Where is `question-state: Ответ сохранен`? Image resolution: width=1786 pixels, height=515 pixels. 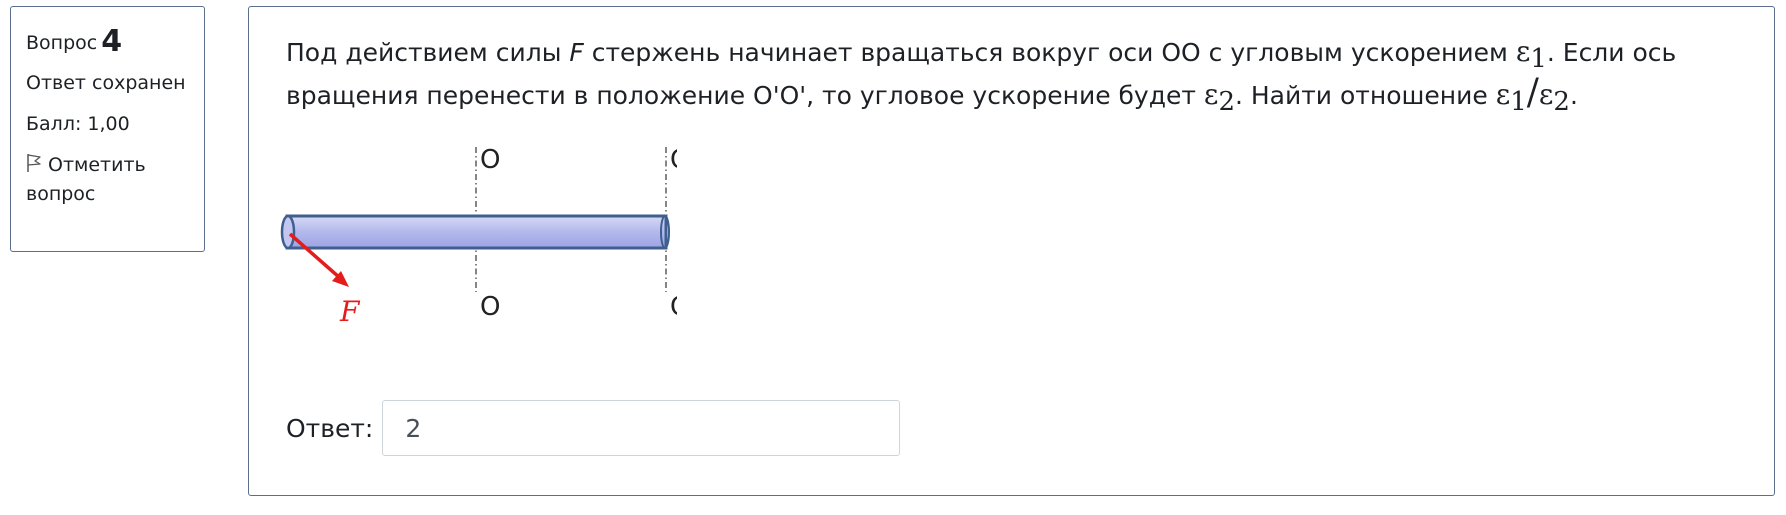 question-state: Ответ сохранен is located at coordinates (106, 83).